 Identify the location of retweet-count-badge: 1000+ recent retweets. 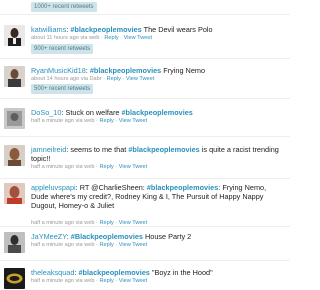
(64, 7).